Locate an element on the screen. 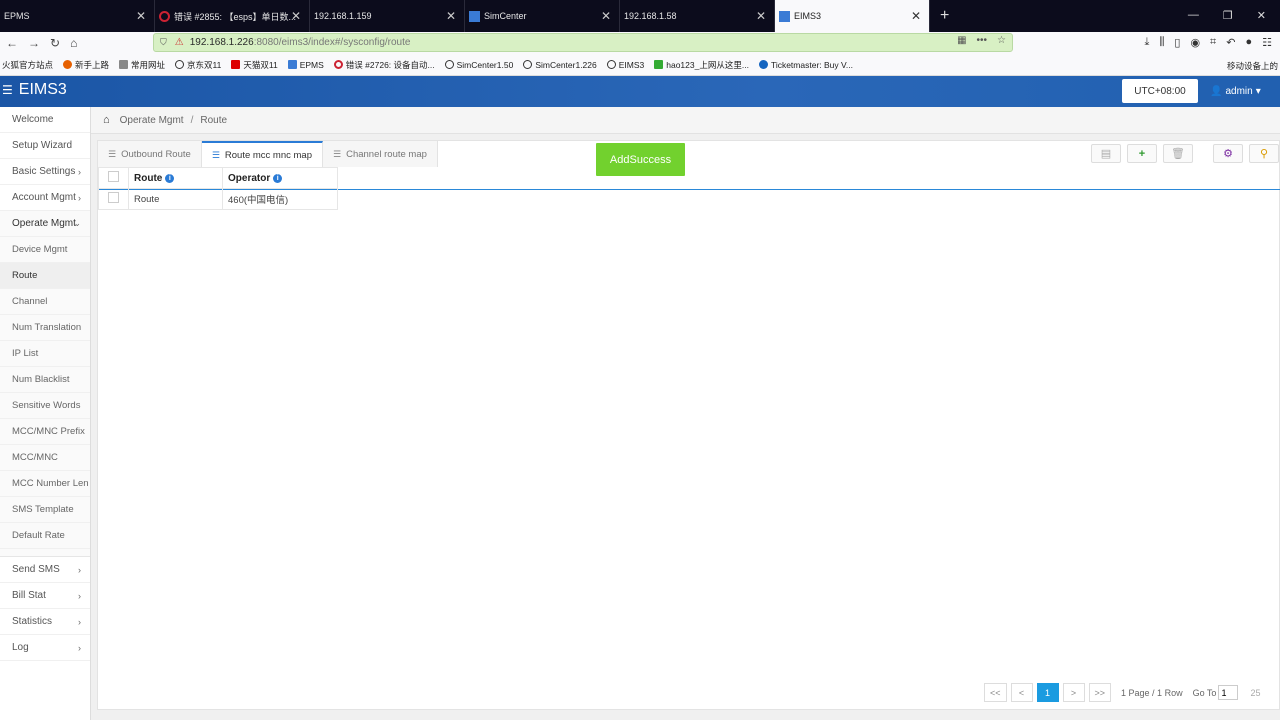  sidebar-item-account-mgmt: Account Mgmt › is located at coordinates (45, 198).